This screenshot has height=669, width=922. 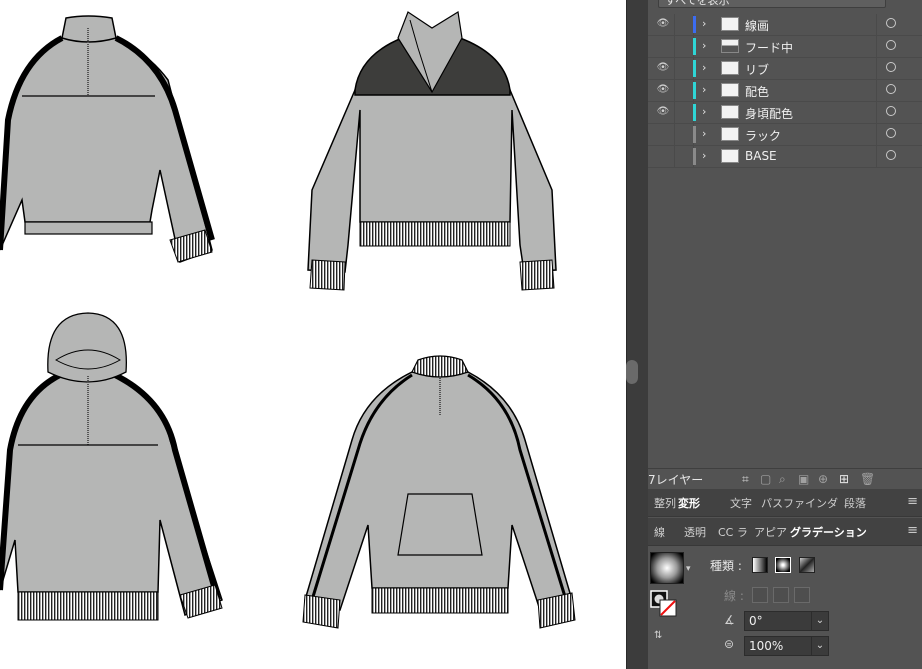 What do you see at coordinates (111, 466) in the screenshot?
I see `sketch-hooded-pullover` at bounding box center [111, 466].